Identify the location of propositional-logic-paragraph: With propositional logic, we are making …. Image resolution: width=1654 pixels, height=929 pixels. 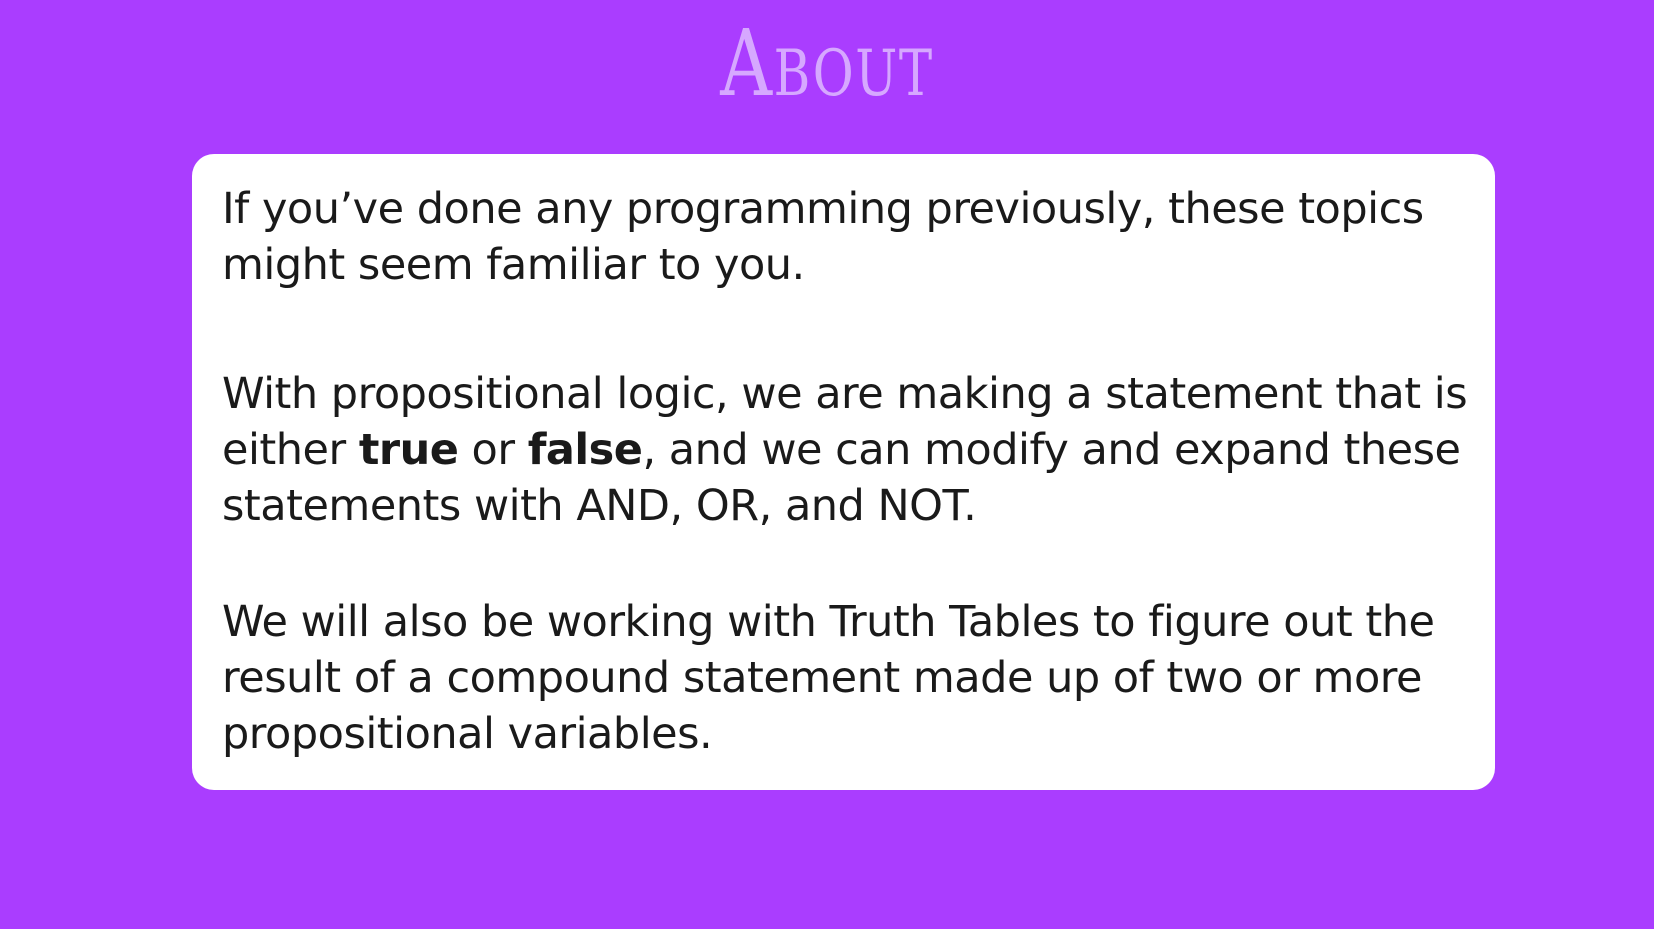
(848, 450).